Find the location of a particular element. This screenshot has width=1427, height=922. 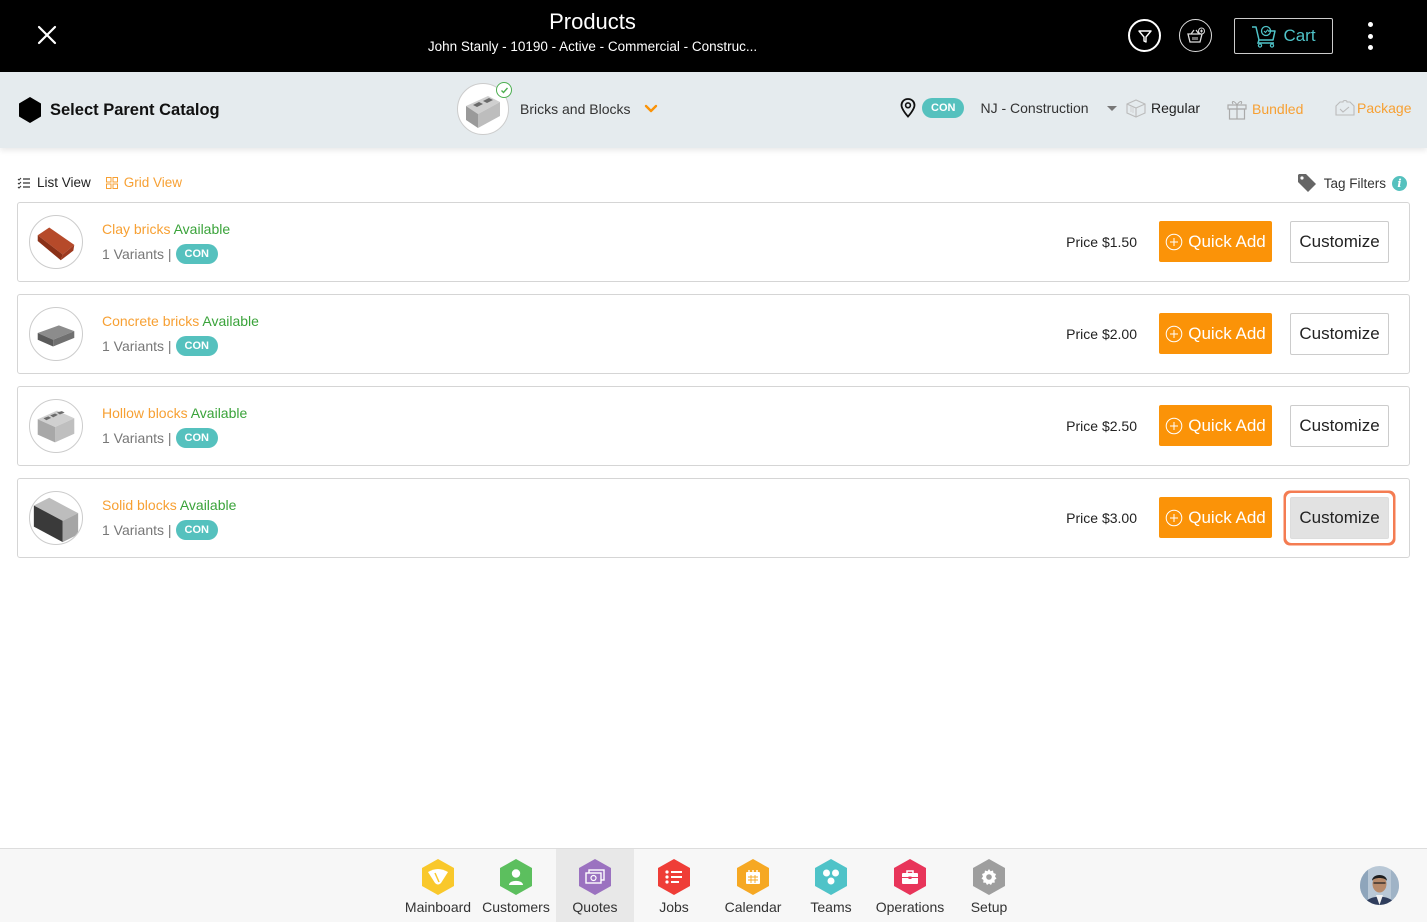

add-to-basket-button is located at coordinates (1195, 35).